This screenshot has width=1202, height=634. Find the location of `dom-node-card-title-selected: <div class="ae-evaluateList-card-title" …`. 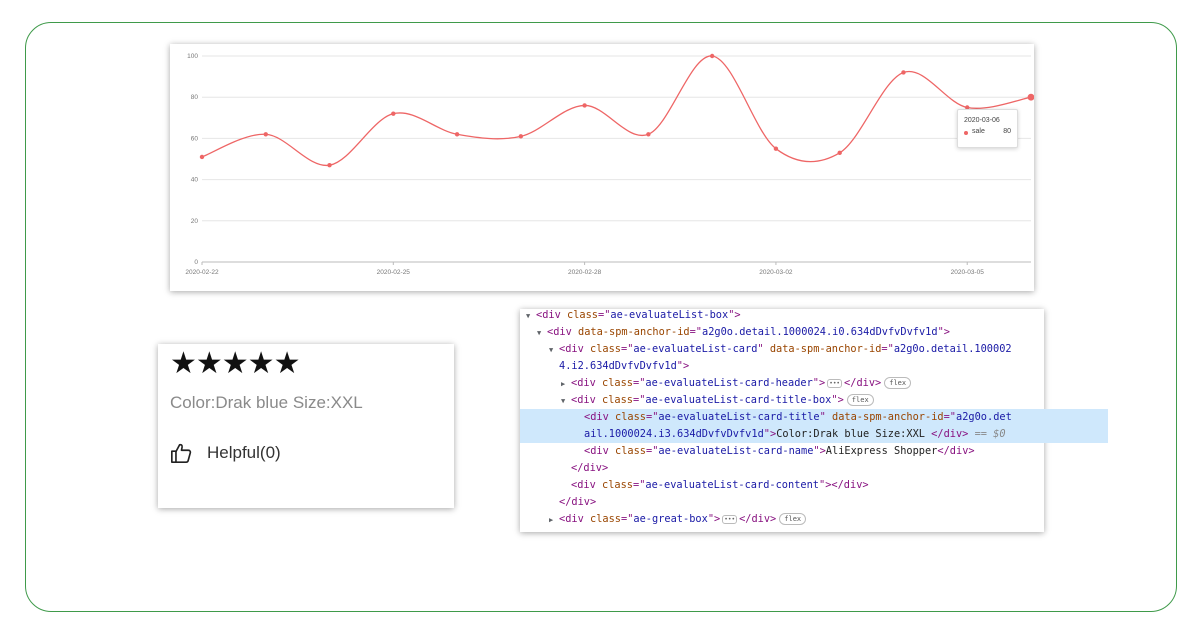

dom-node-card-title-selected: <div class="ae-evaluateList-card-title" … is located at coordinates (814, 417).